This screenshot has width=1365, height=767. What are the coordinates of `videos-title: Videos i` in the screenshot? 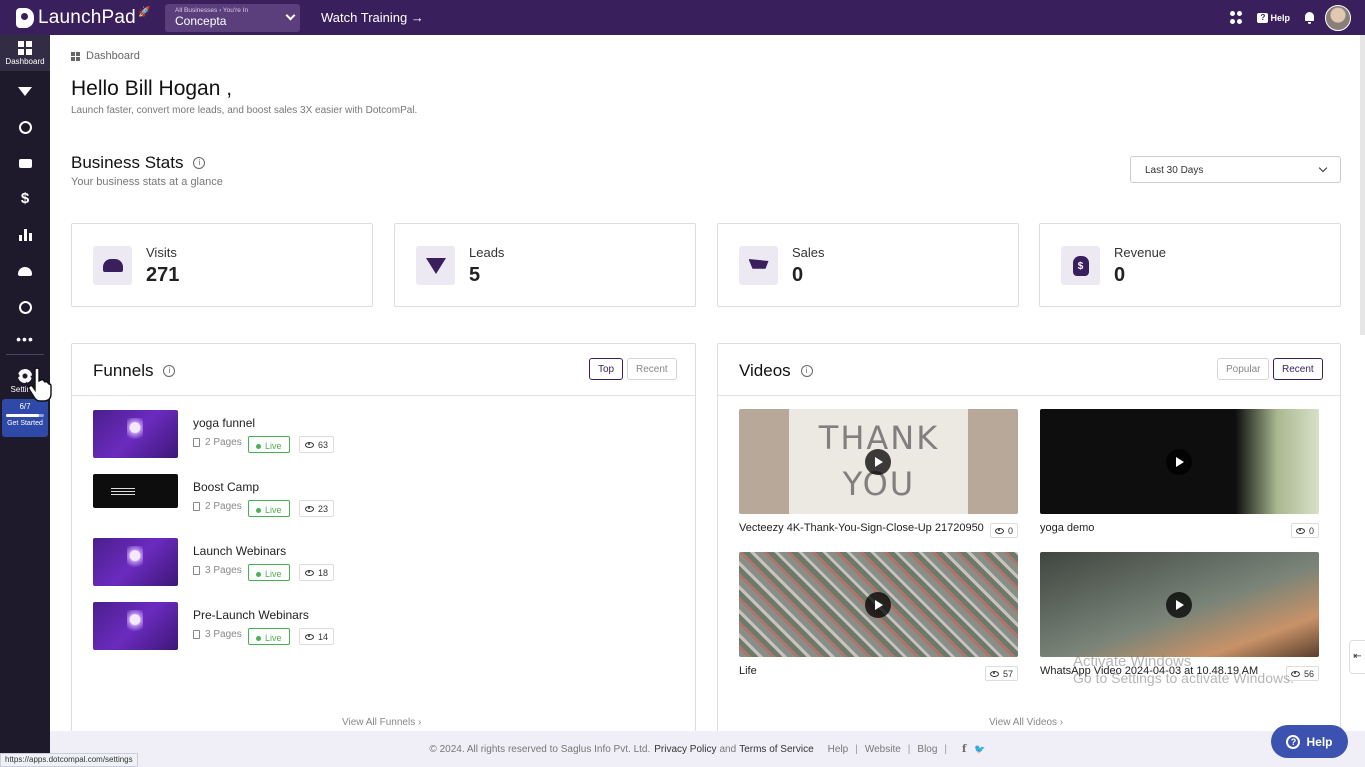 It's located at (776, 371).